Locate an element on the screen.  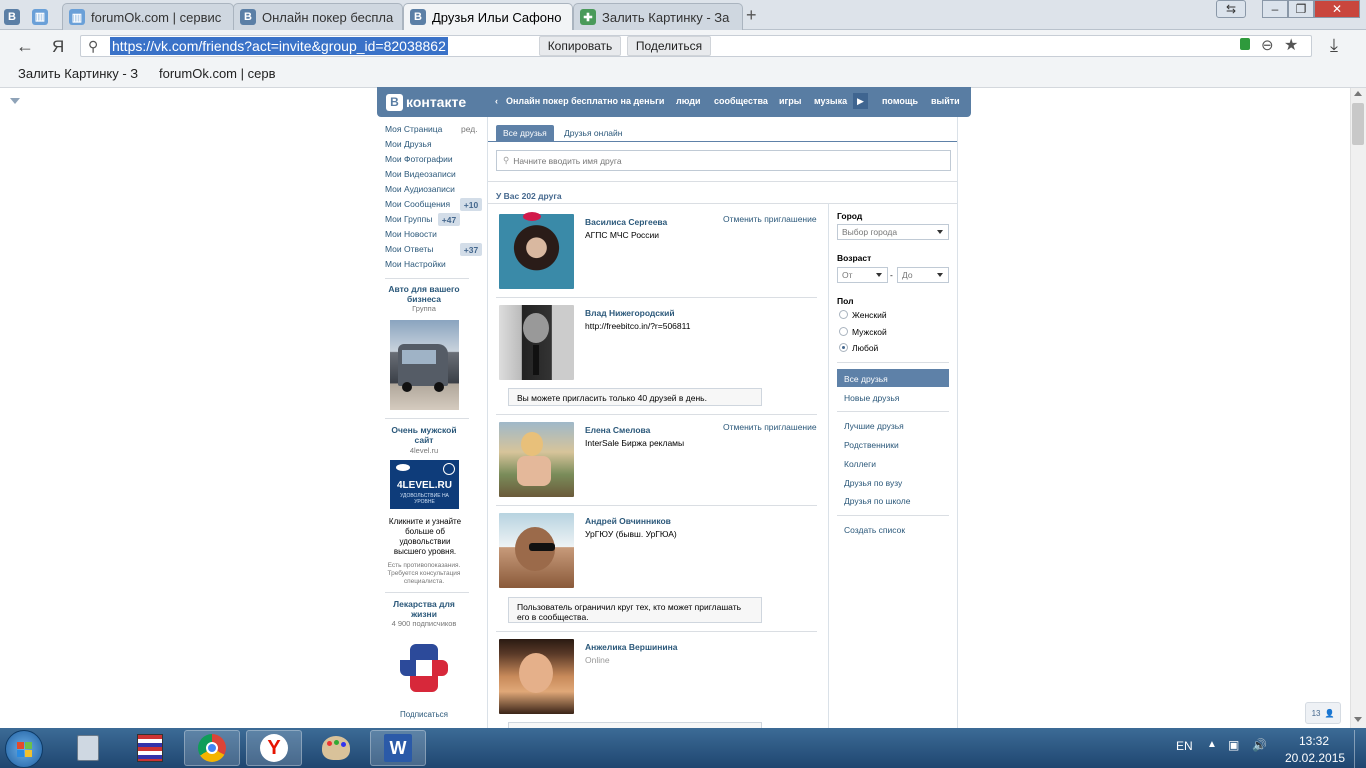
nav-promo-link: Онлайн покер бесплатно на деньги is located at coordinates (585, 101).